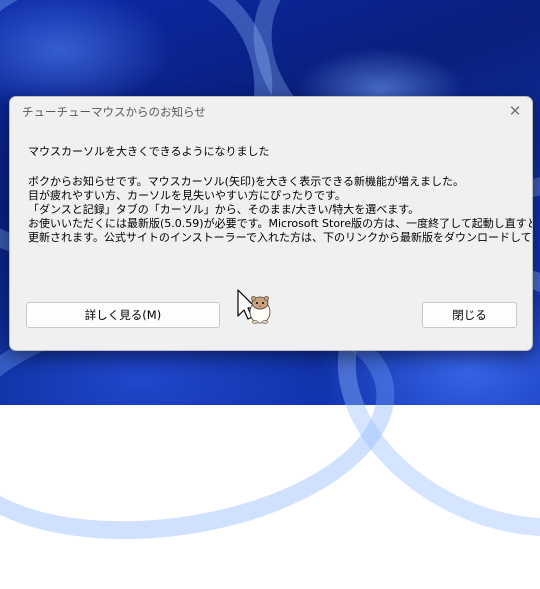  I want to click on dialog-titlebar: チューチューマウスからのお知らせ ✕, so click(271, 111).